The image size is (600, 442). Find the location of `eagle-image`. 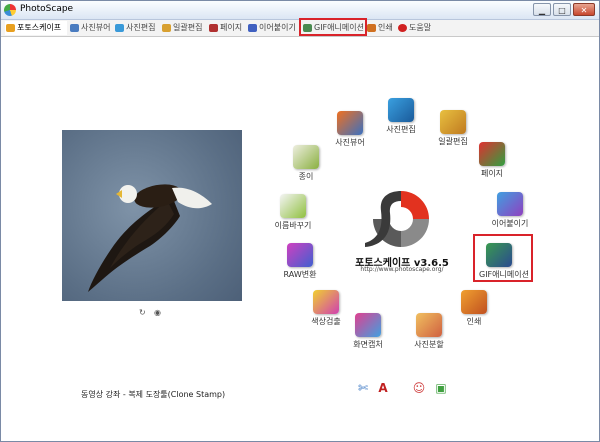

eagle-image is located at coordinates (150, 238).